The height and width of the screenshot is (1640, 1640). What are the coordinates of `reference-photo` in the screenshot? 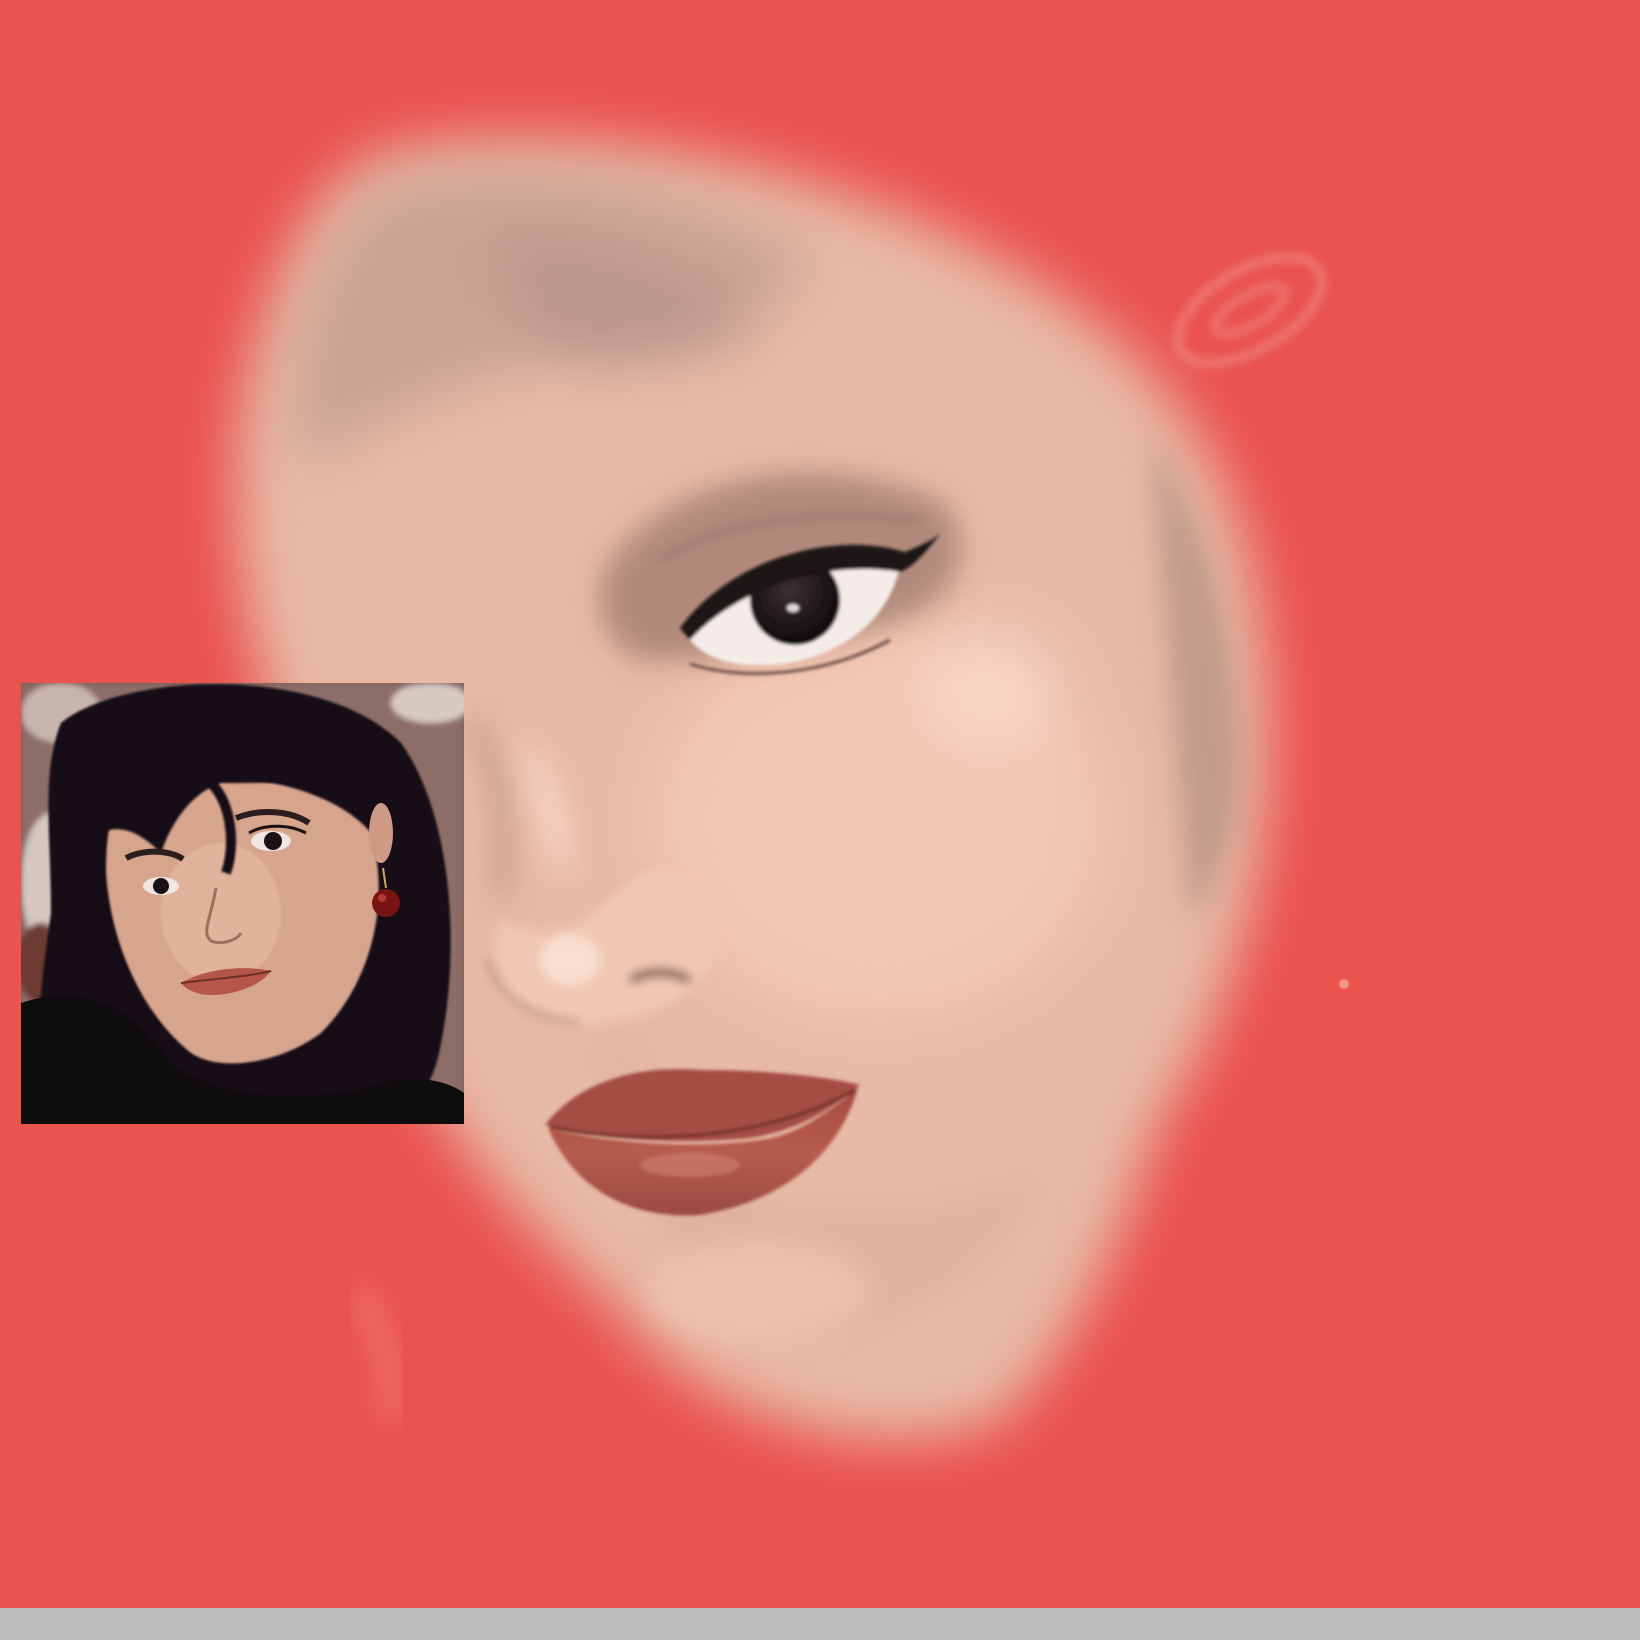 It's located at (242, 903).